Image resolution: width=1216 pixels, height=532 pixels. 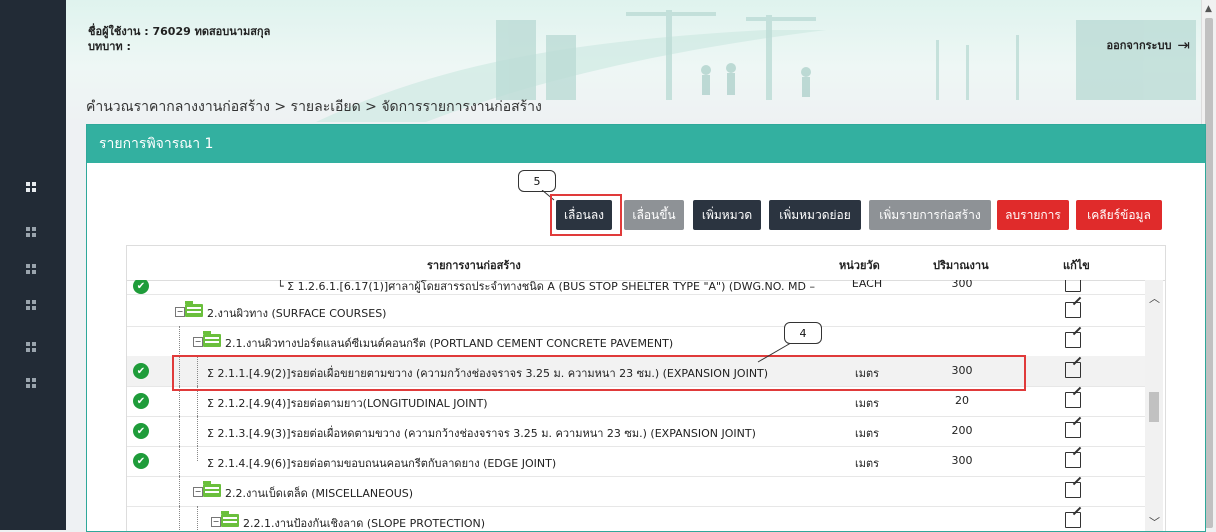 What do you see at coordinates (319, 493) in the screenshot?
I see `row-name: 2.2.งานเบ็ดเตล็ด (MISCELLANEOUS)` at bounding box center [319, 493].